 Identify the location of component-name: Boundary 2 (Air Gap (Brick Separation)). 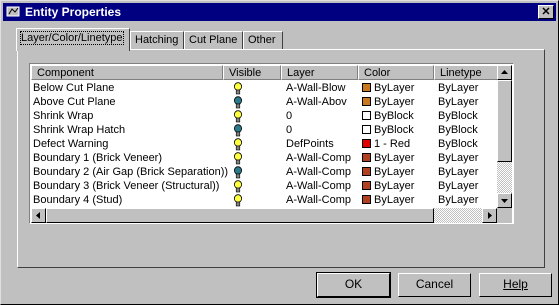
(131, 172).